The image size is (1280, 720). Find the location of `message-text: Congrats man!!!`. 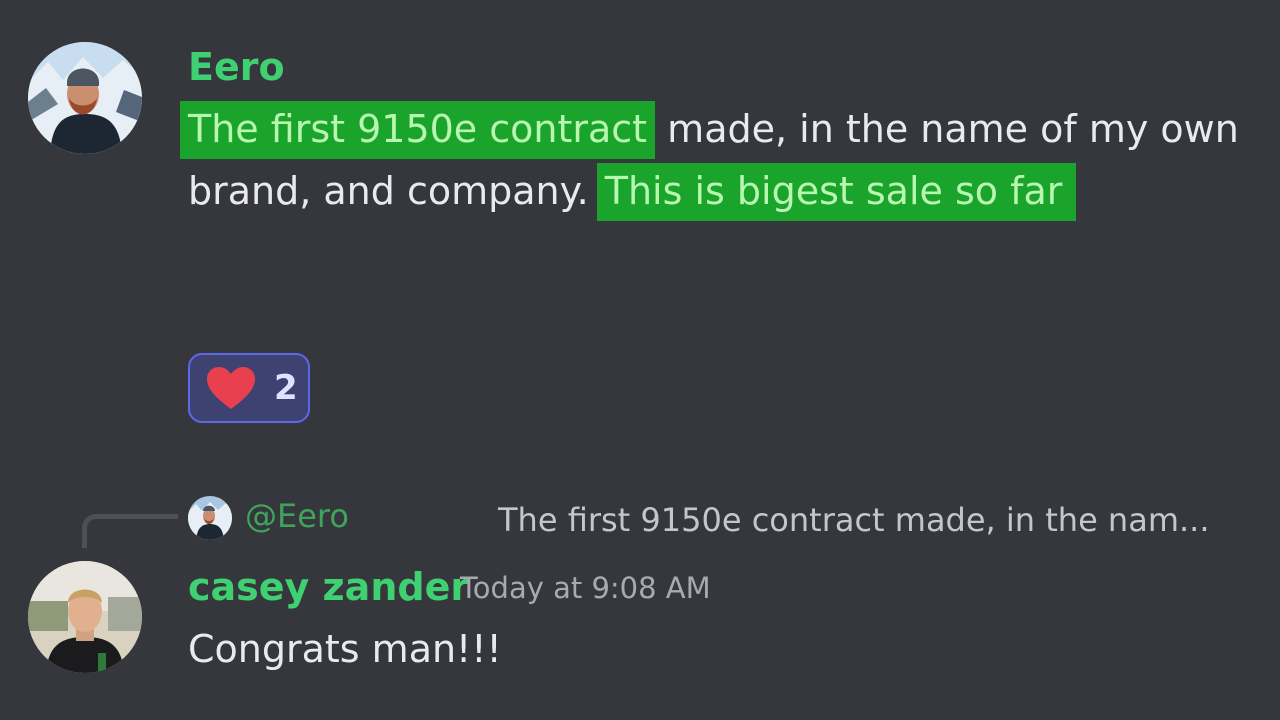

message-text: Congrats man!!! is located at coordinates (345, 649).